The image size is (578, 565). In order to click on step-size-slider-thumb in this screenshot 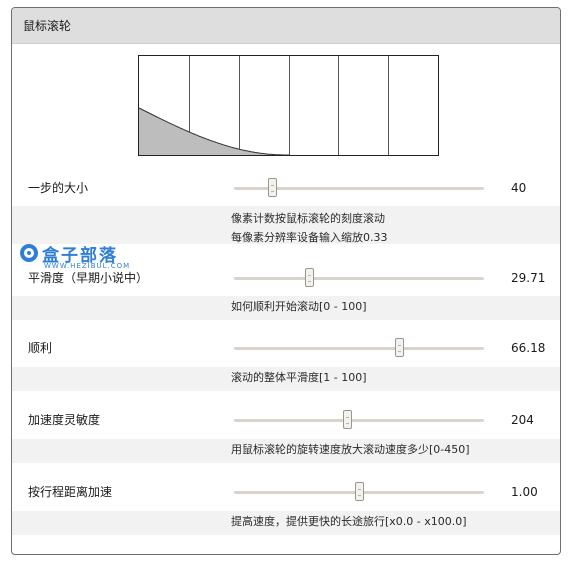, I will do `click(272, 187)`.